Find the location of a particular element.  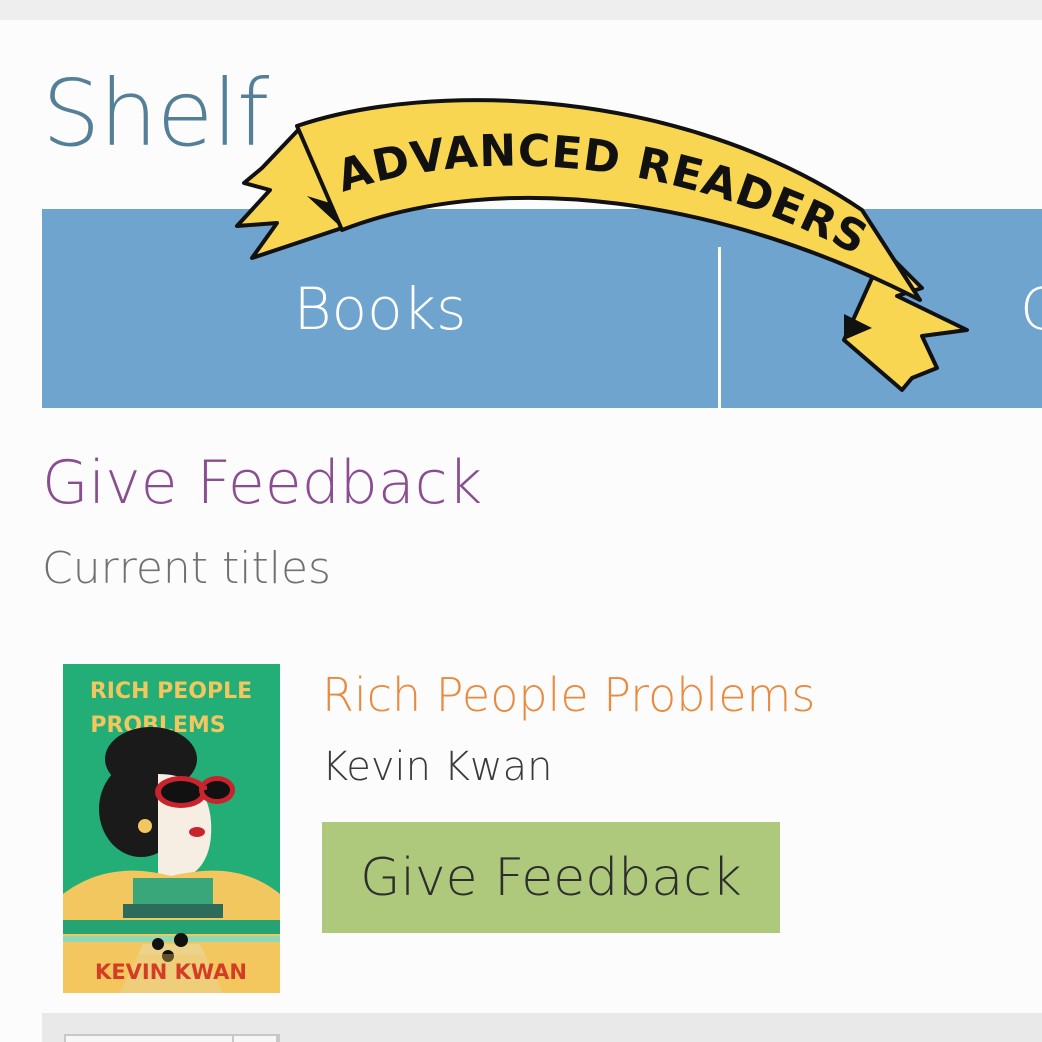

give-feedback-button: Give Feedback is located at coordinates (551, 877).